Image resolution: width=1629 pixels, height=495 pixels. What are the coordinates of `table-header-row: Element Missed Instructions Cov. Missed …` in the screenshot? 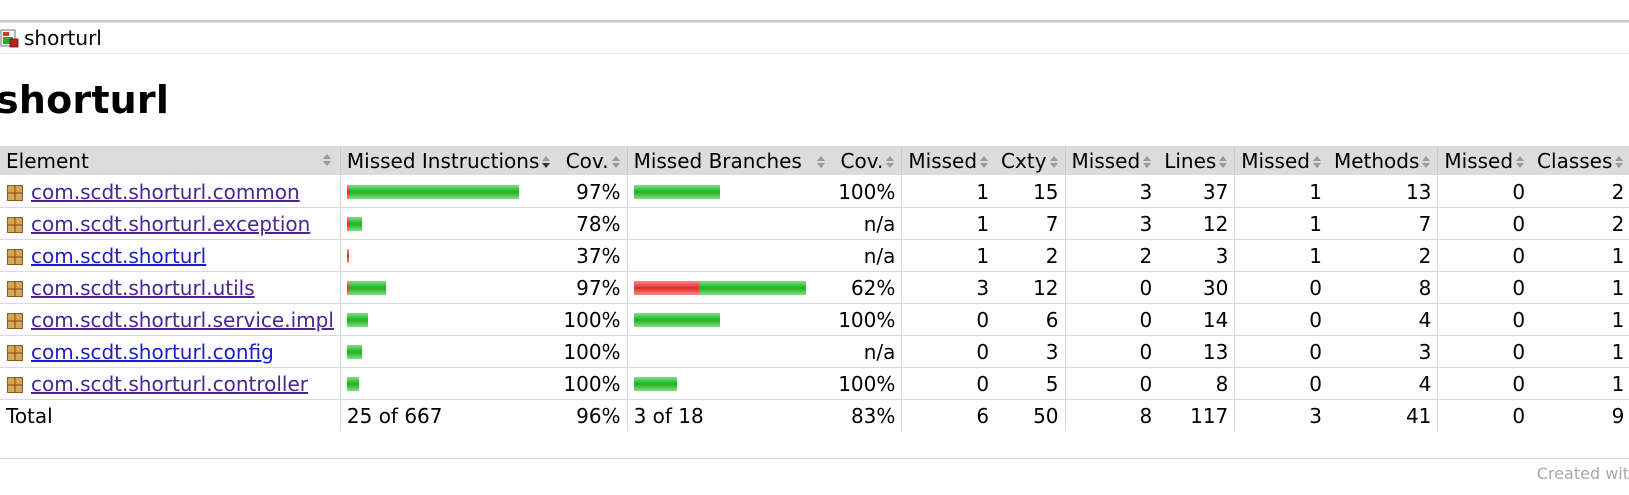 It's located at (814, 161).